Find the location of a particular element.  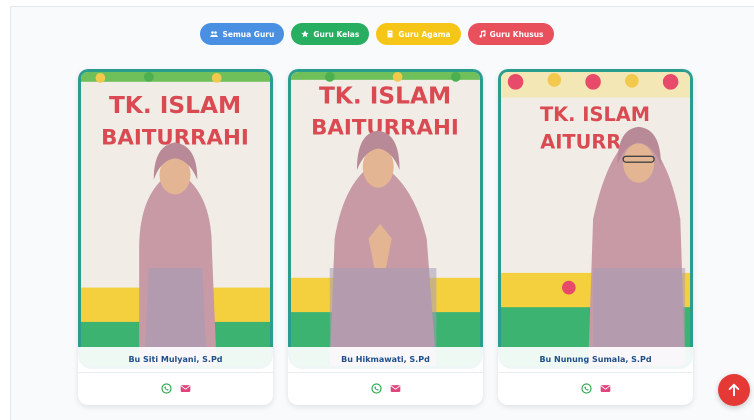

back-to-top-button is located at coordinates (734, 390).